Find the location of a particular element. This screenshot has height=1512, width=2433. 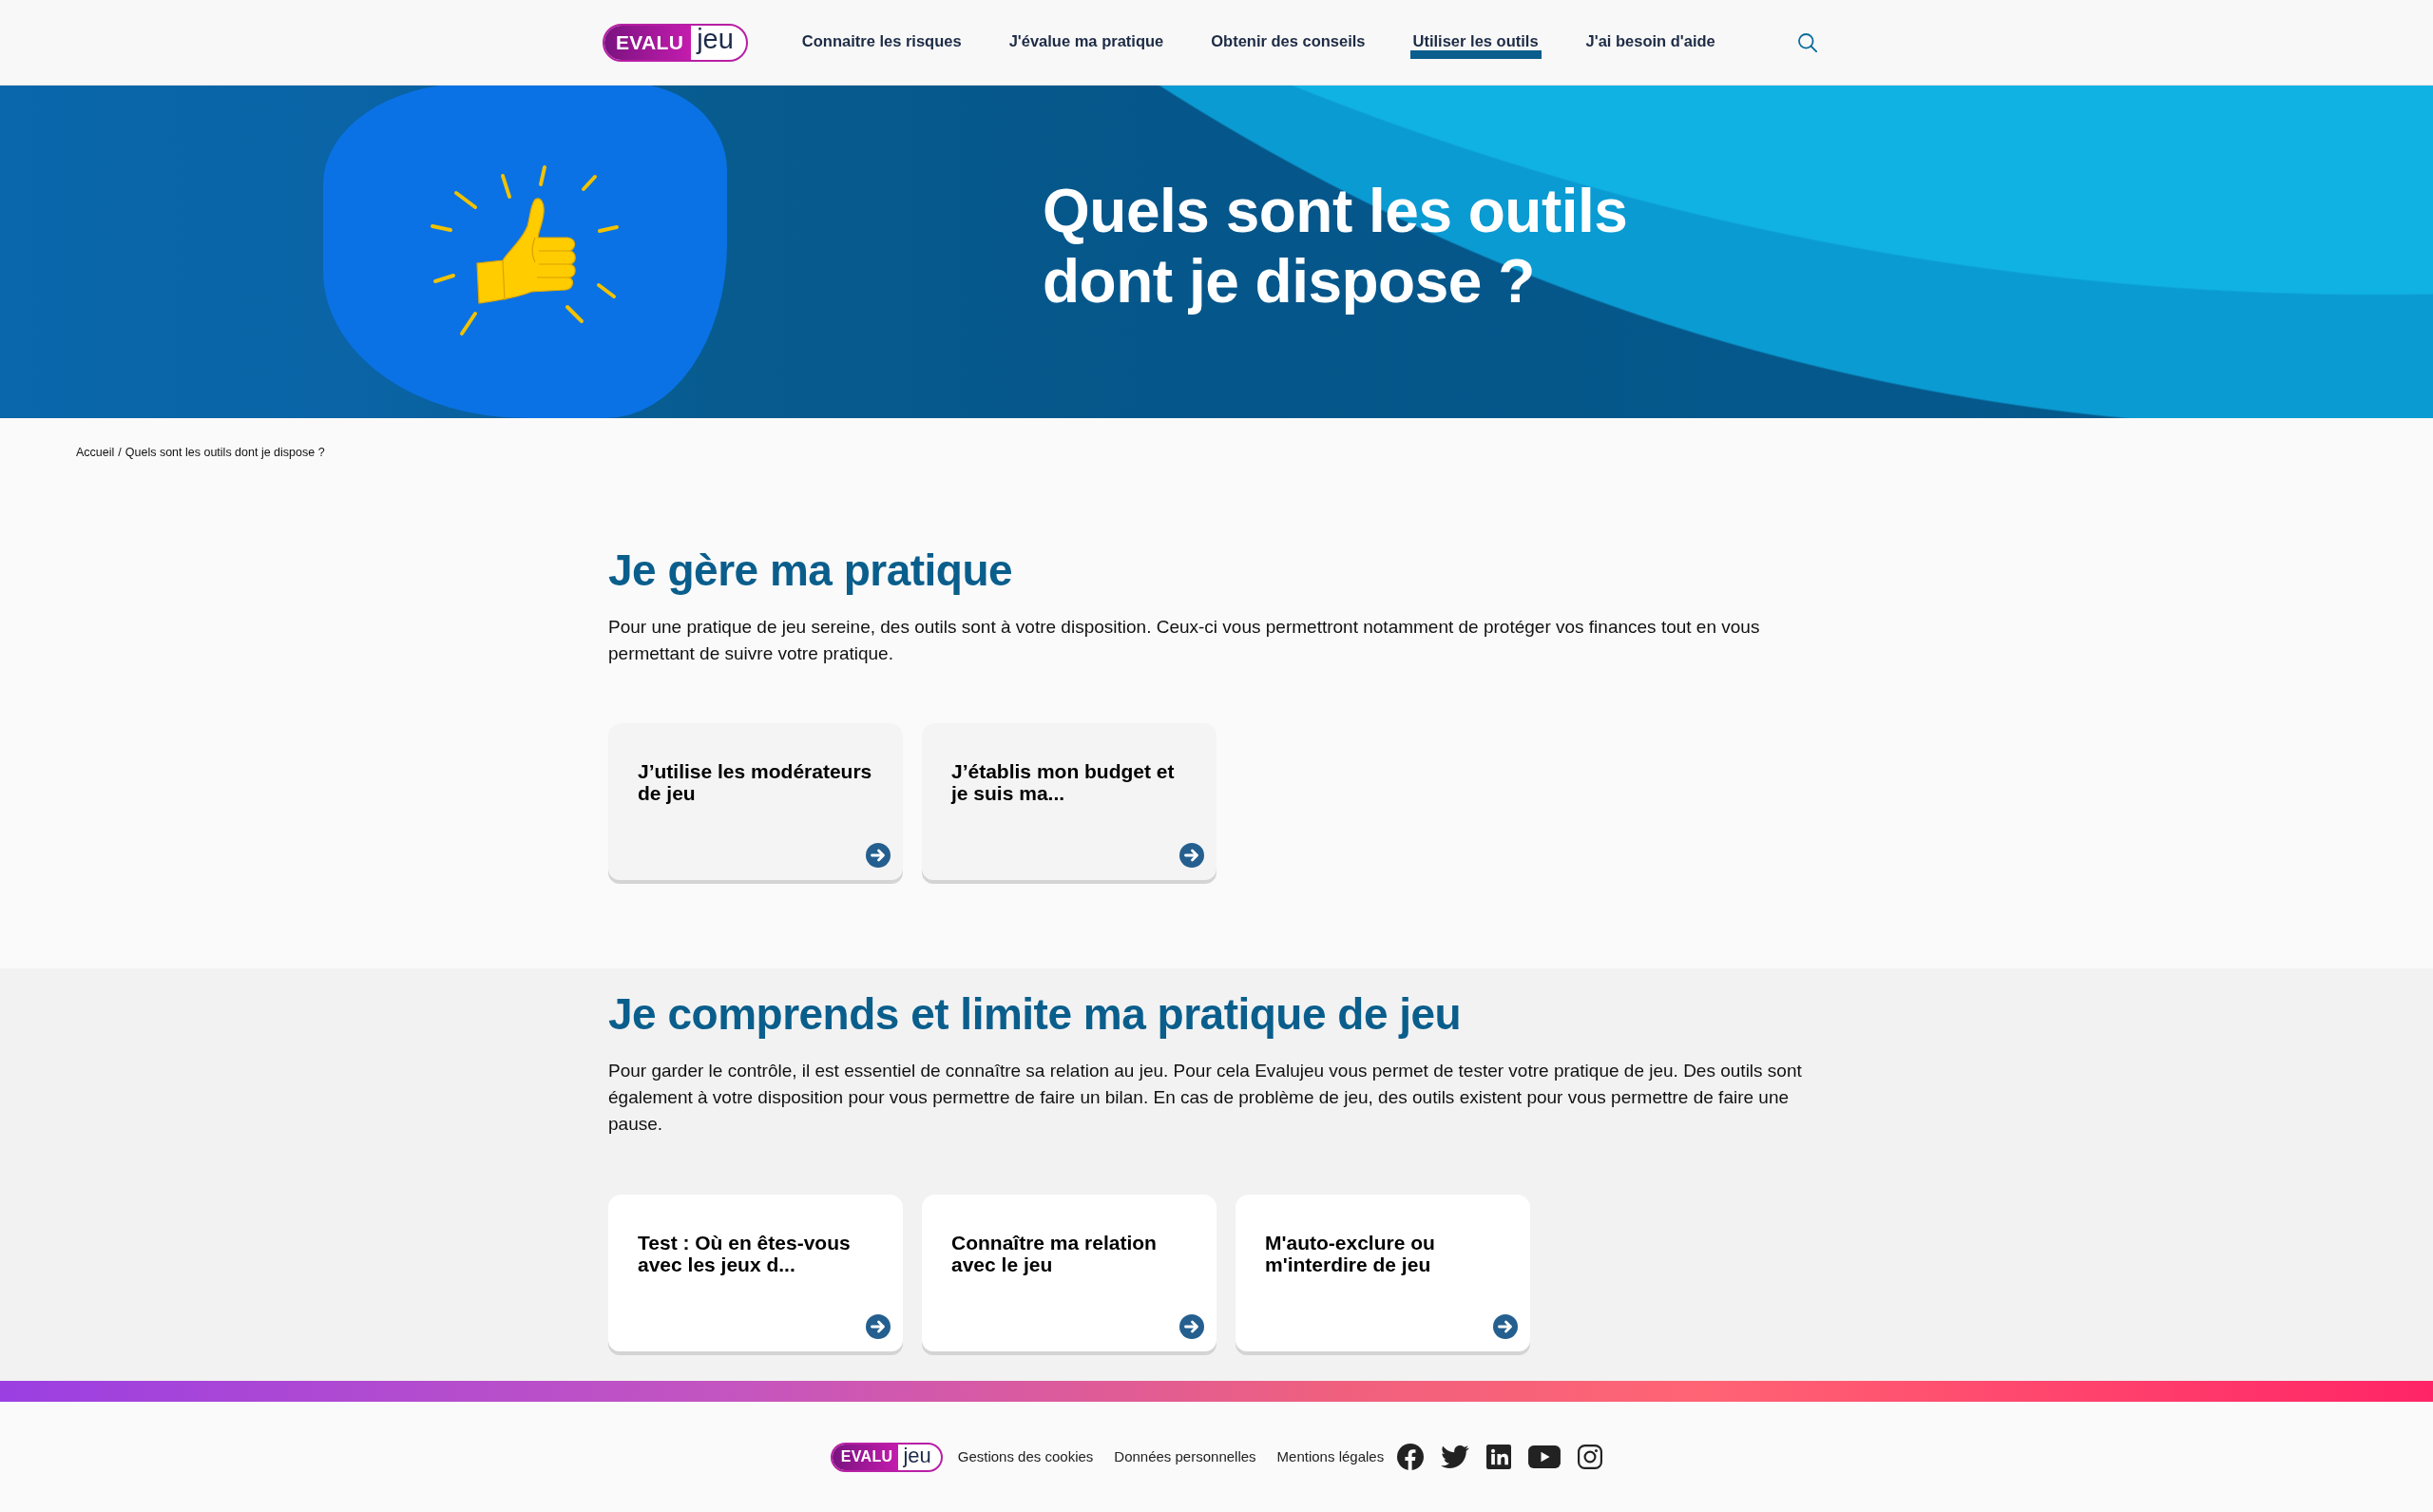

section-text: Pour une pratique de jeu sereine, des outils sont à votre disposition. Ceux-ci vous permettront notamment de protéger vos finances tout en vous permettant de suivre votre pratique. is located at coordinates (1184, 640).